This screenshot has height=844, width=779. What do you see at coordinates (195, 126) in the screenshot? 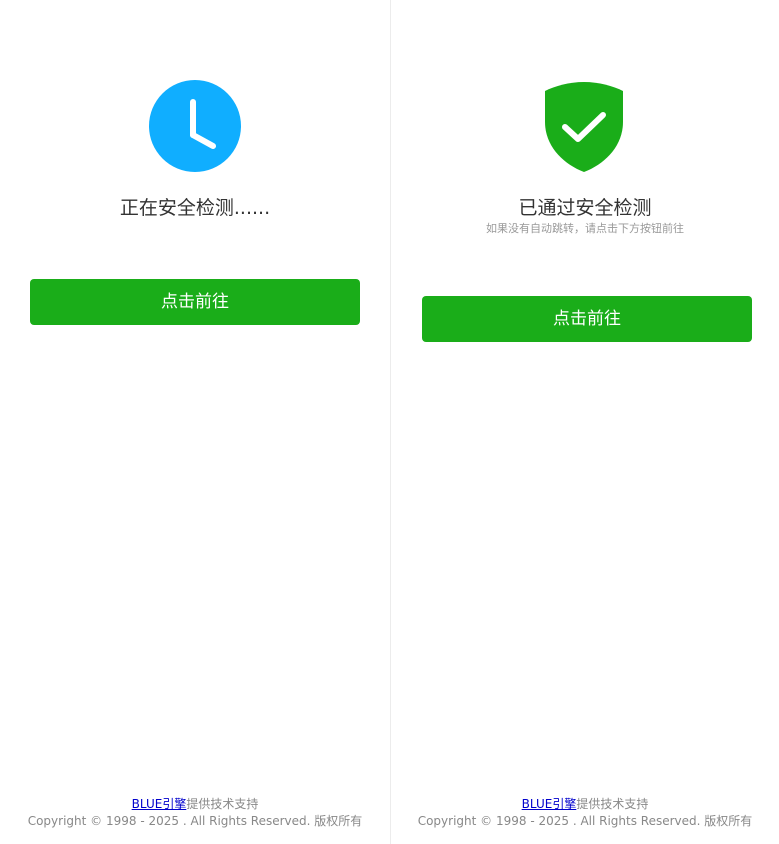
I see `clock-icon` at bounding box center [195, 126].